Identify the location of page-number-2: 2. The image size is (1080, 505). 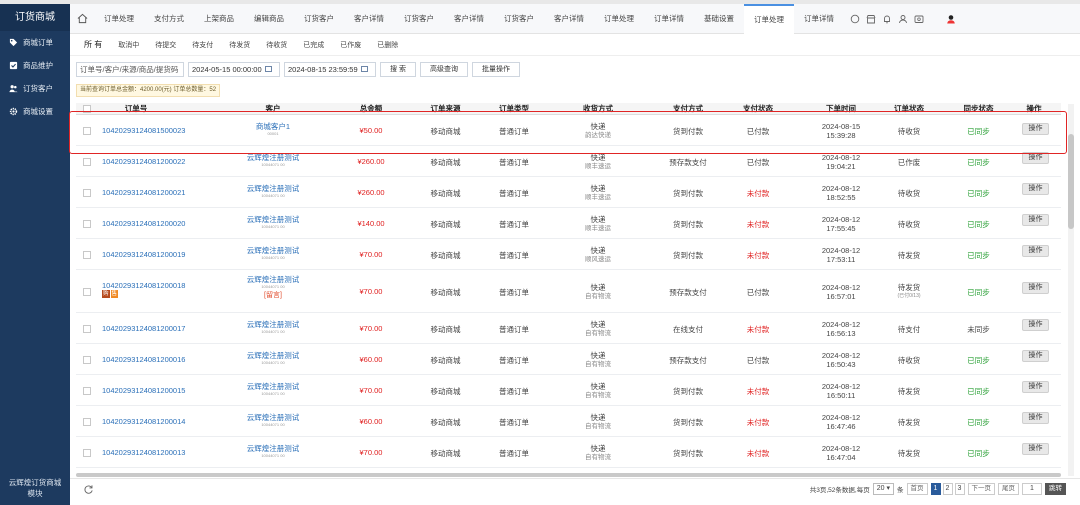
(947, 489).